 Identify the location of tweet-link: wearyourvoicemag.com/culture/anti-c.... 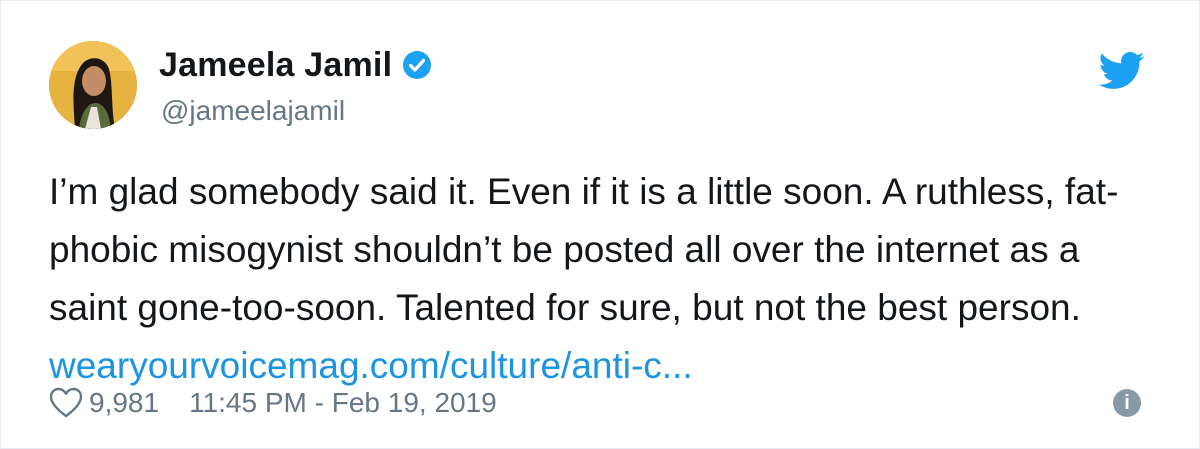
(371, 365).